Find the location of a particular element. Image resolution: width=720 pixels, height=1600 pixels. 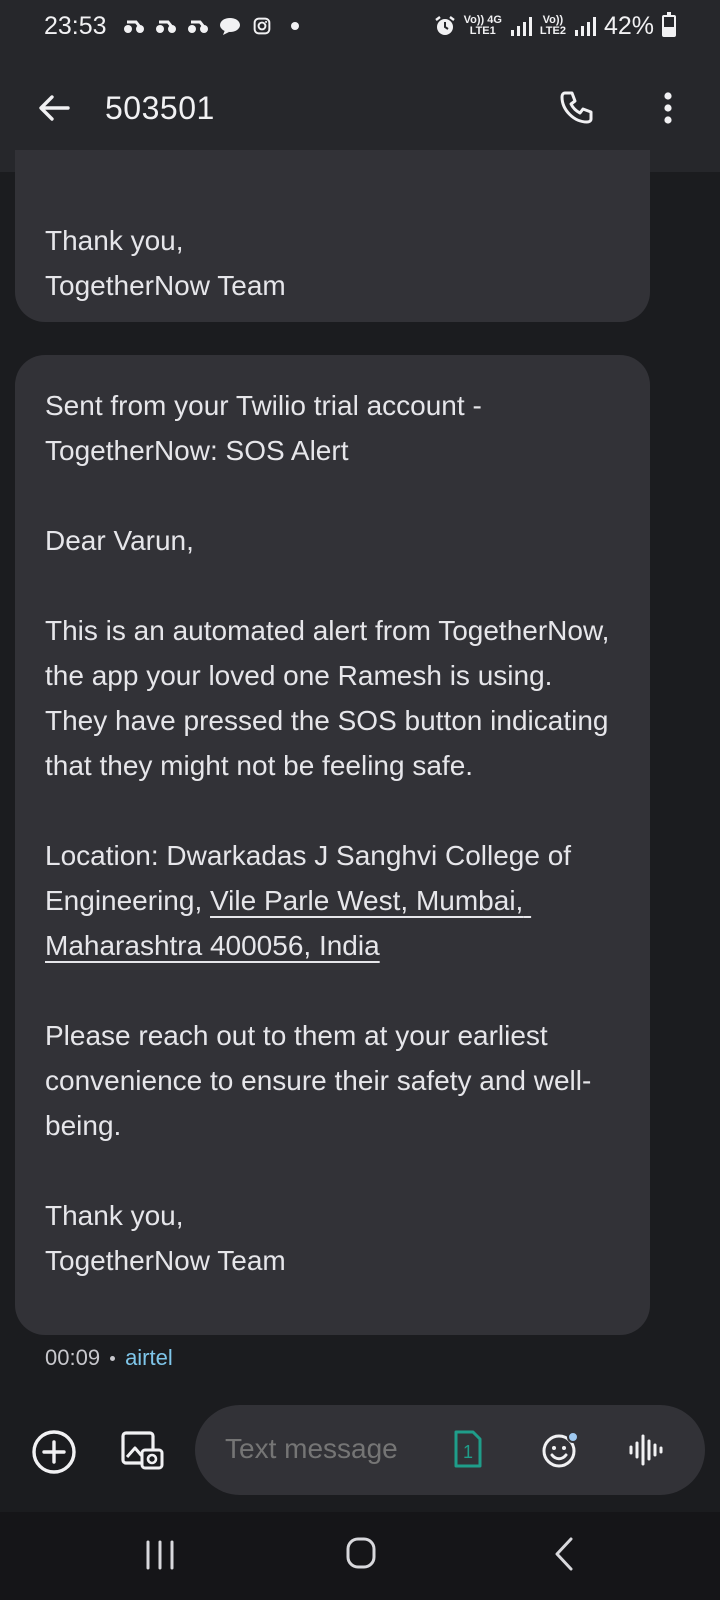

network-label-sim2: Vo)) LTE2 is located at coordinates (553, 26).